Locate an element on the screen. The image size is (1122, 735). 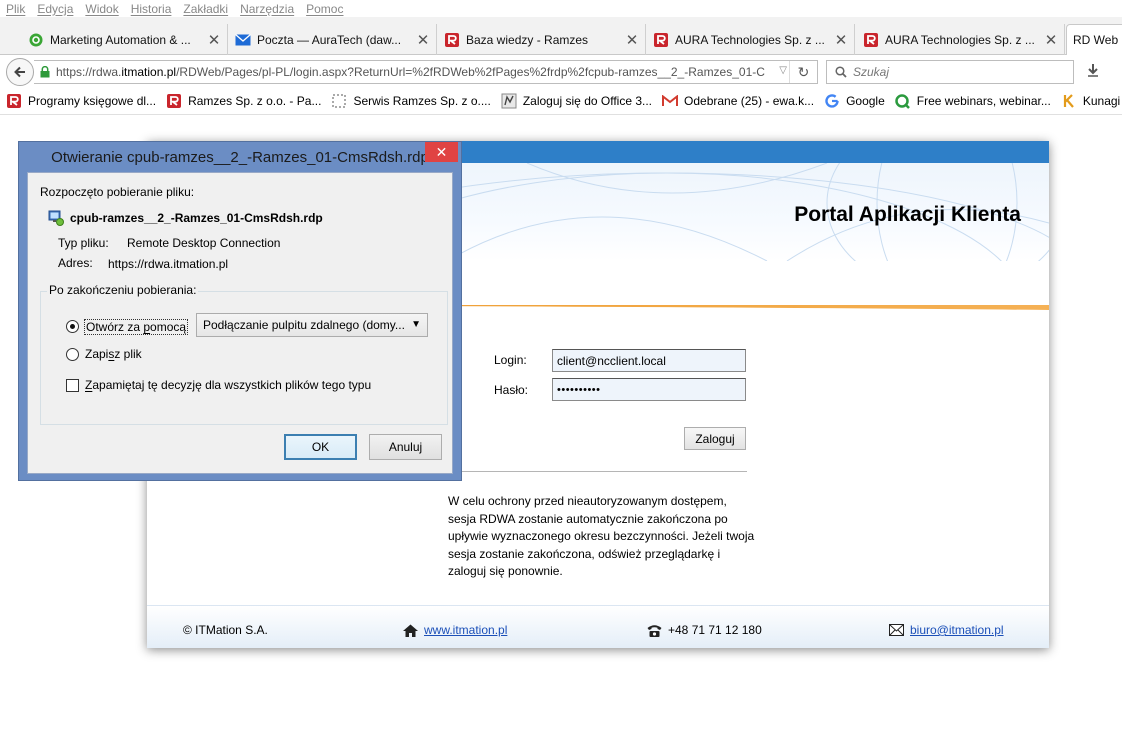
menu-bookmarks: Zakładki is located at coordinates (205, 9).